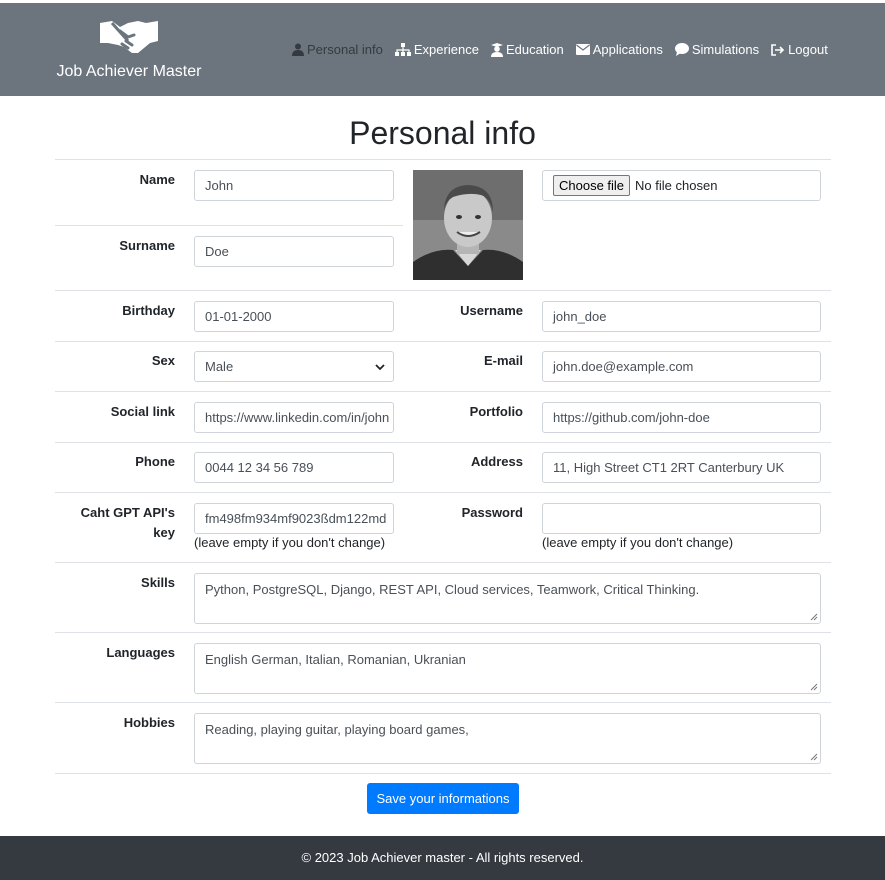  What do you see at coordinates (534, 49) in the screenshot?
I see `nav-label: Education` at bounding box center [534, 49].